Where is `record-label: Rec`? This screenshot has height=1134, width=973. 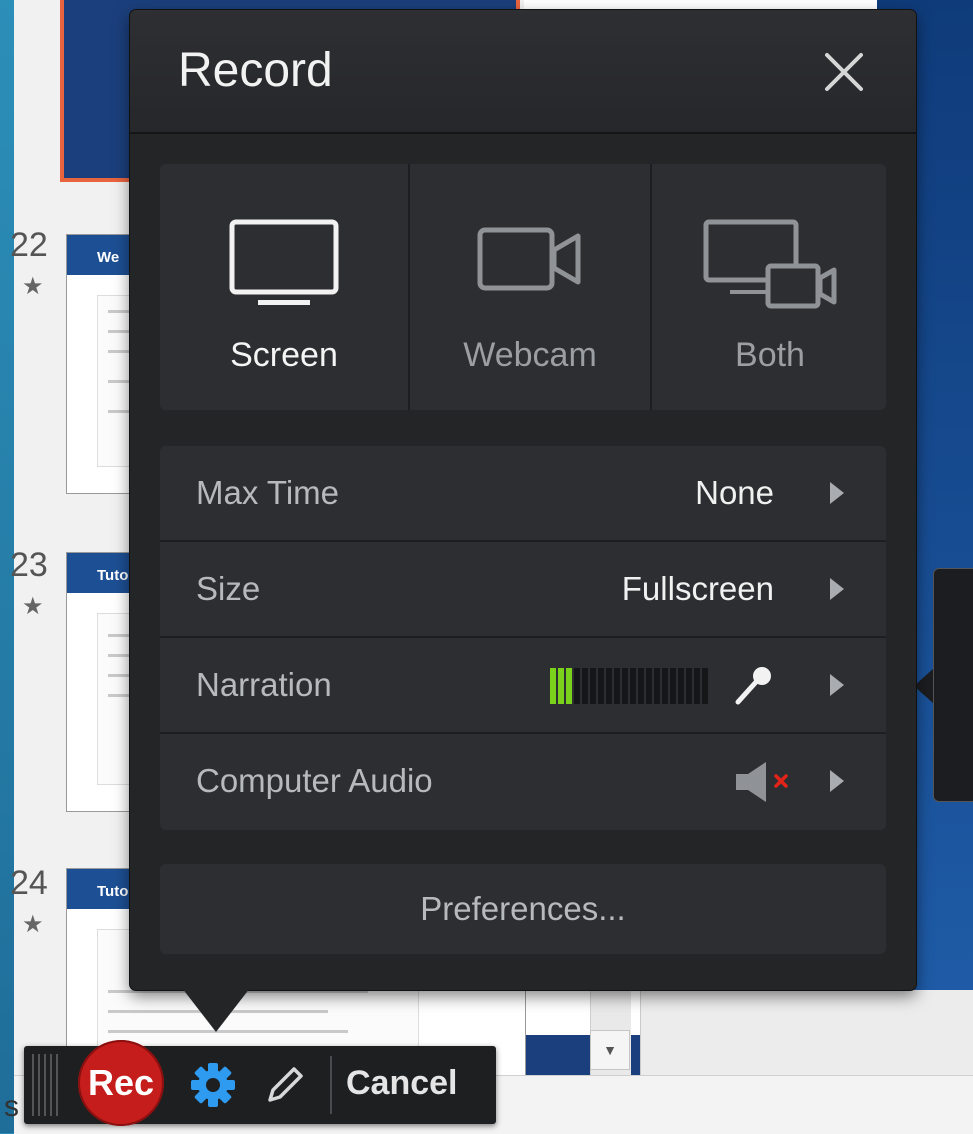
record-label: Rec is located at coordinates (121, 1082).